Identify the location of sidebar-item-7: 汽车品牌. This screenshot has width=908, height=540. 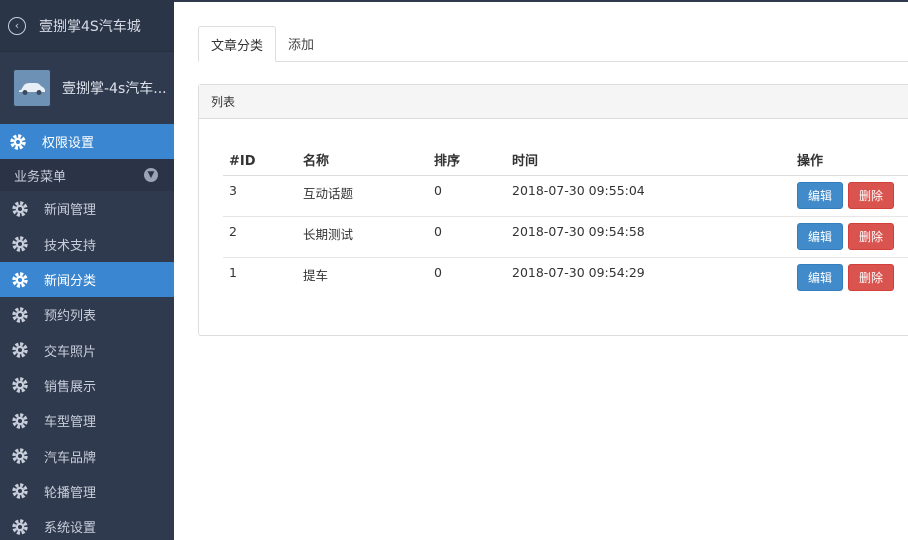
(87, 455).